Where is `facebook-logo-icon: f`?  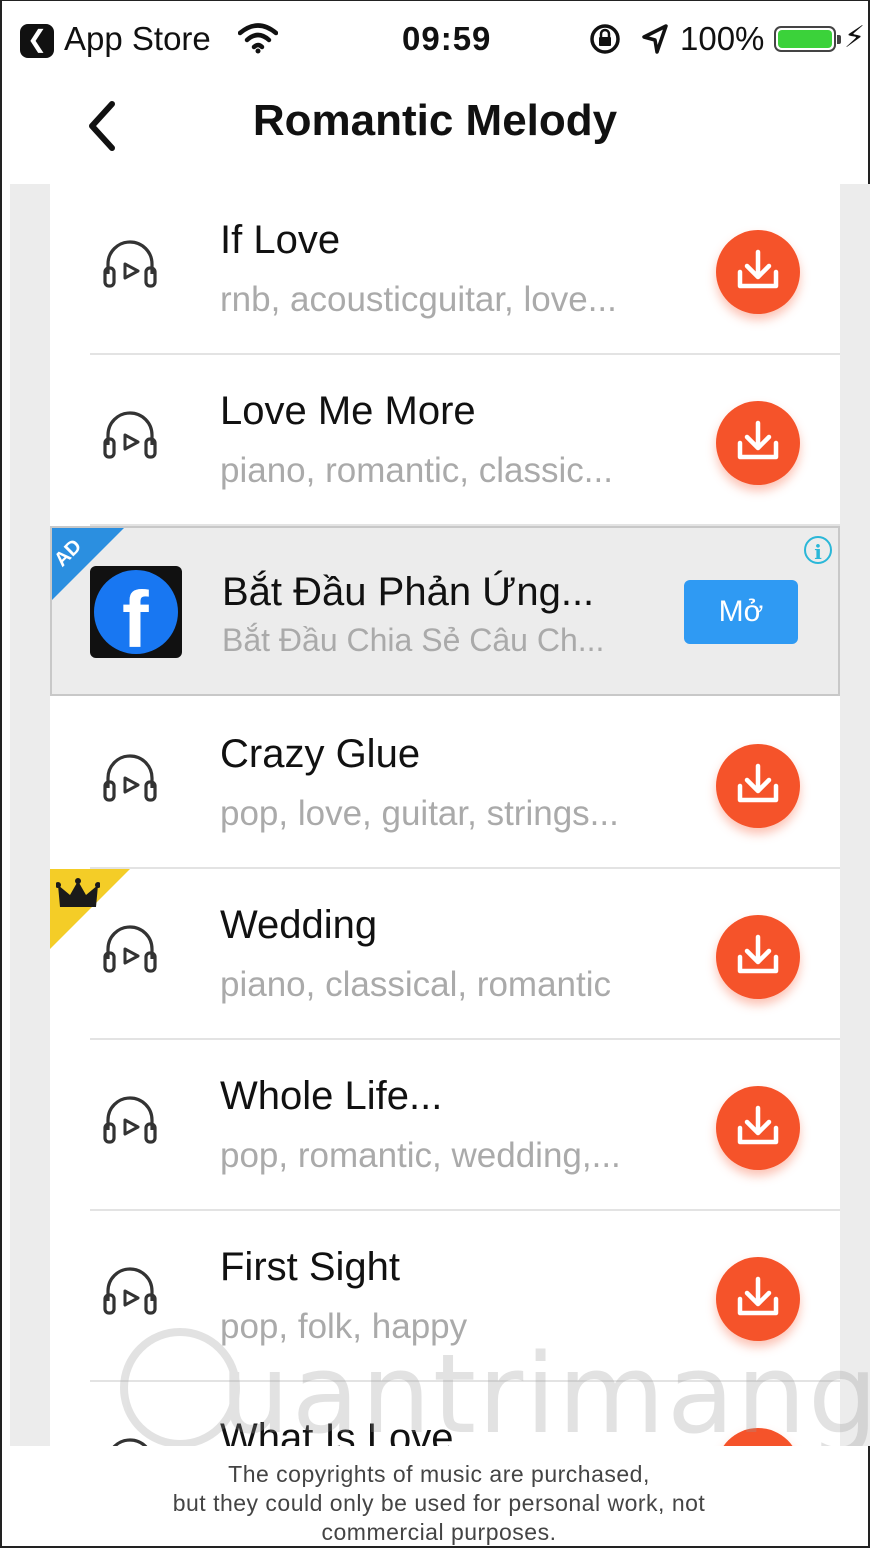
facebook-logo-icon: f is located at coordinates (136, 612).